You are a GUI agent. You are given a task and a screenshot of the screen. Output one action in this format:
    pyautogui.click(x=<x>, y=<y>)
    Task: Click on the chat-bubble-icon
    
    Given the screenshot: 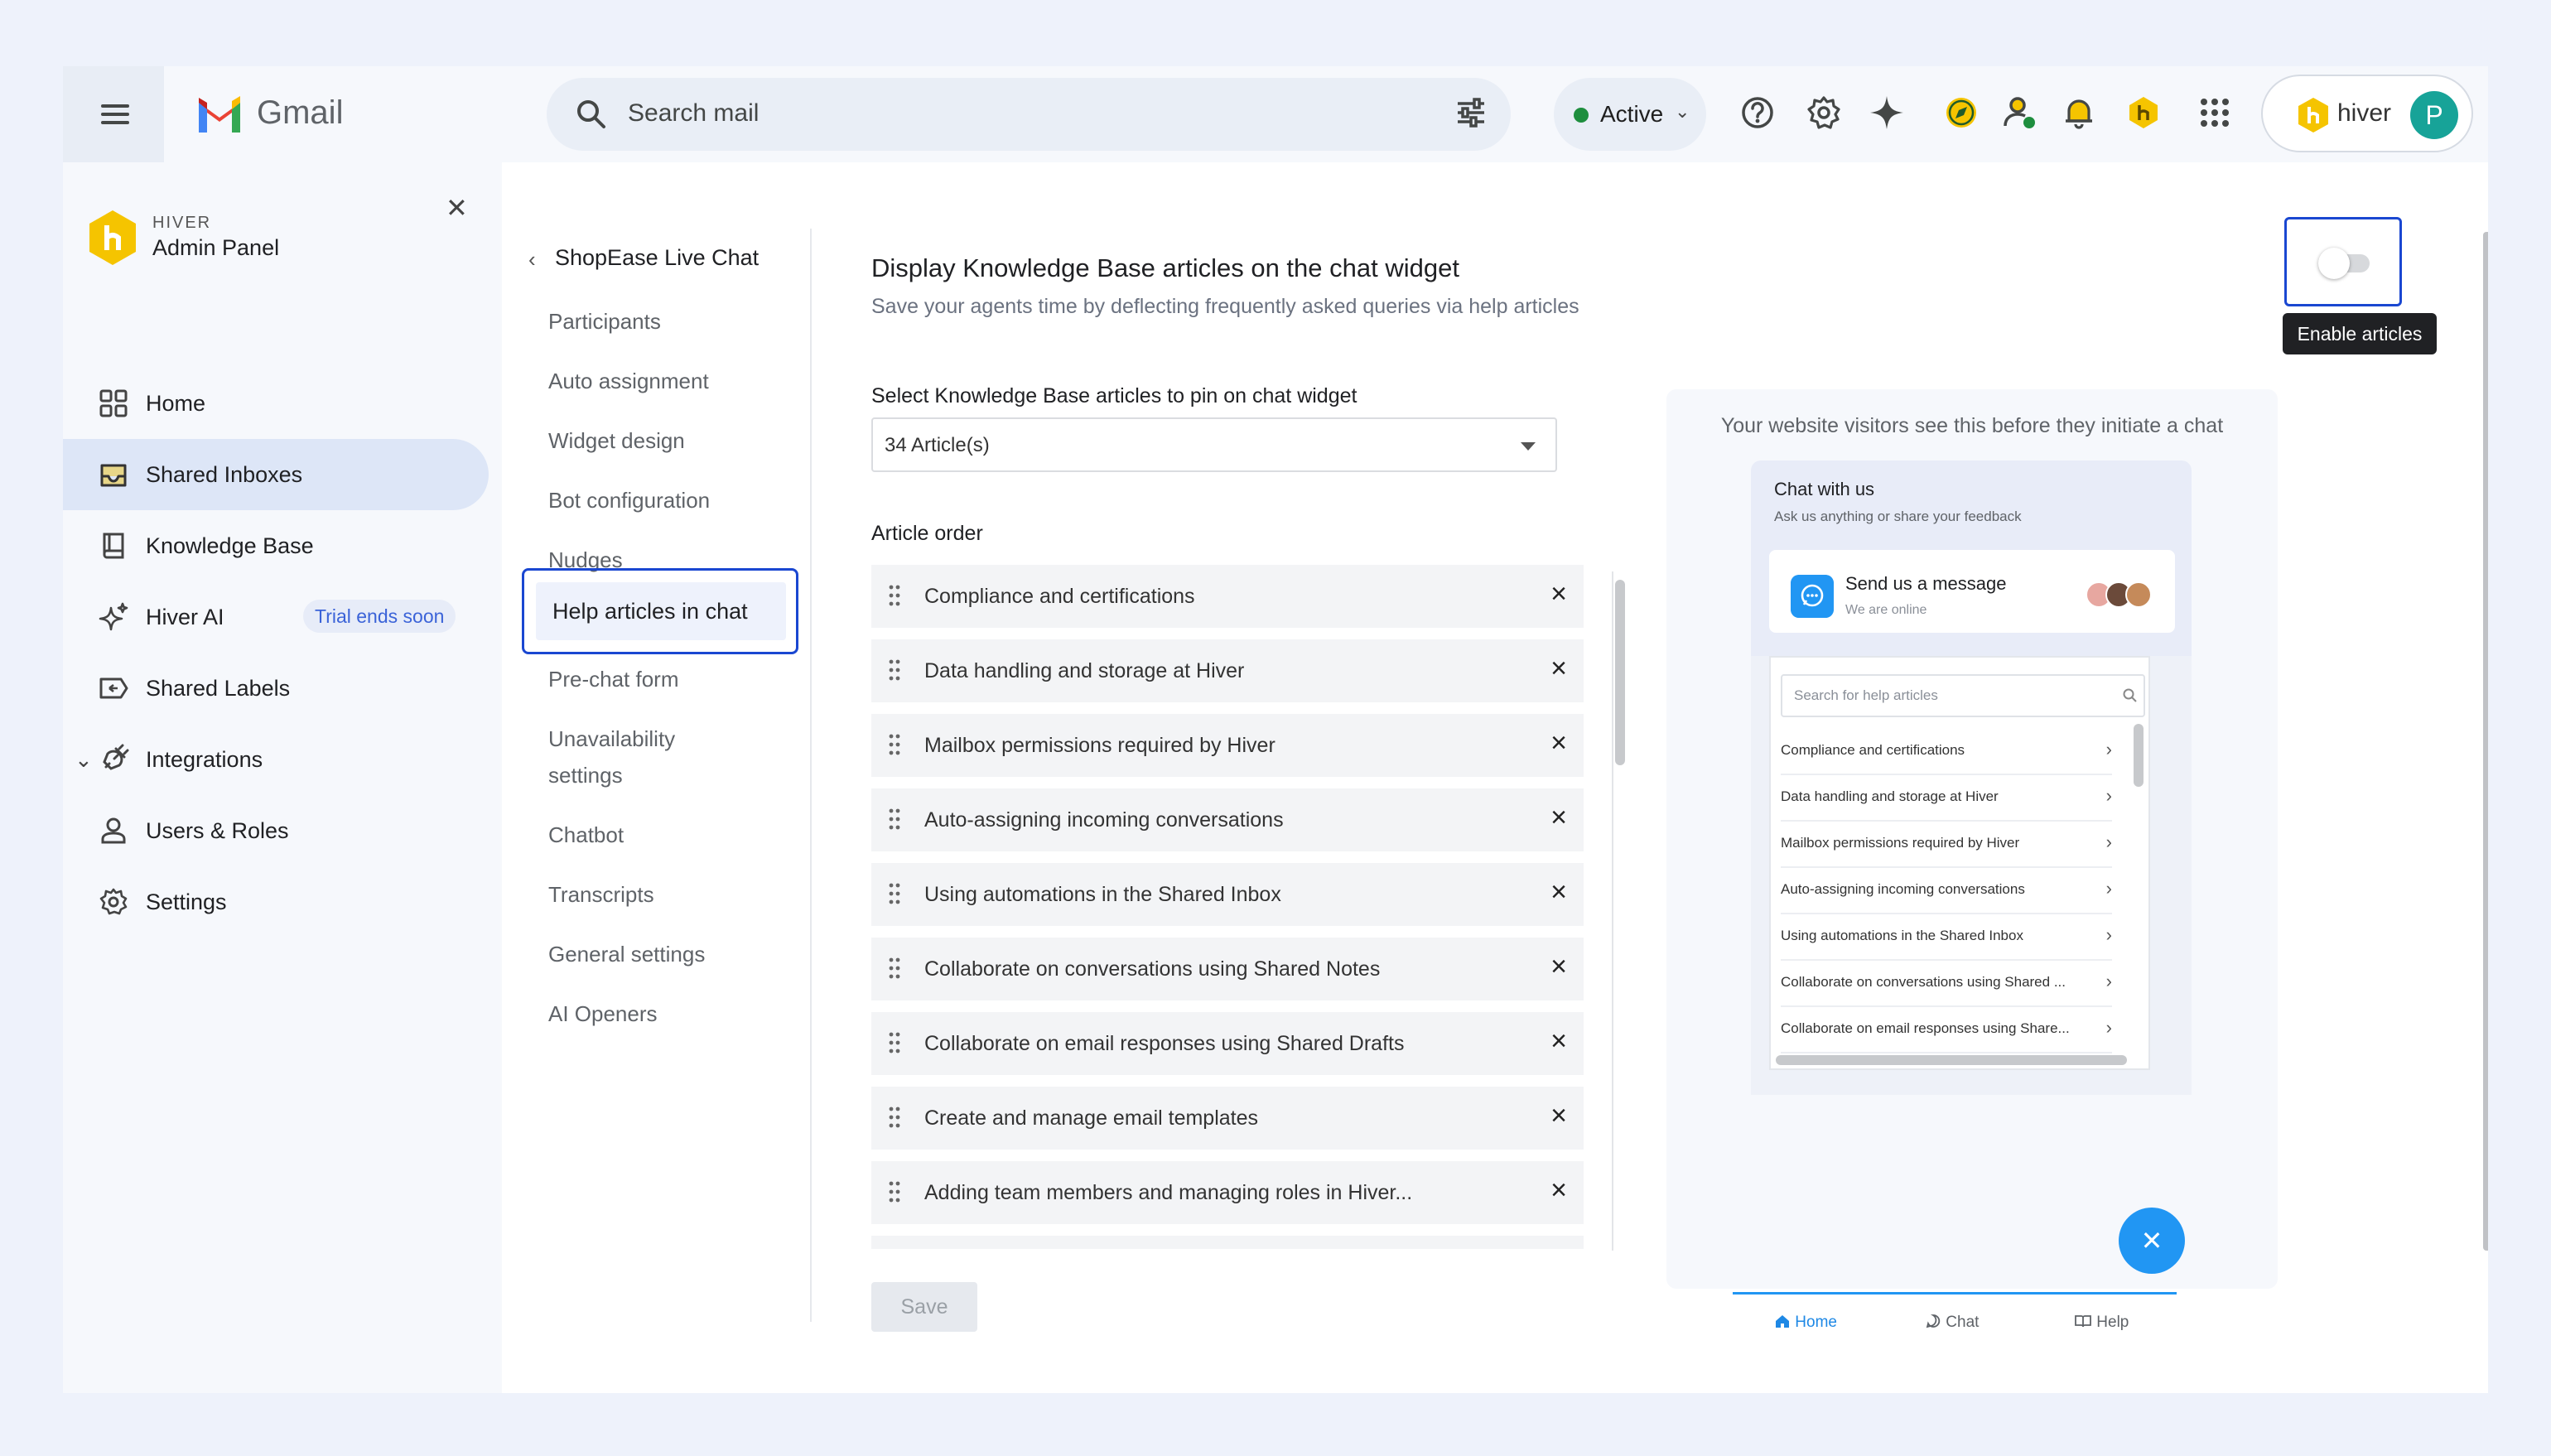 What is the action you would take?
    pyautogui.click(x=1933, y=1321)
    